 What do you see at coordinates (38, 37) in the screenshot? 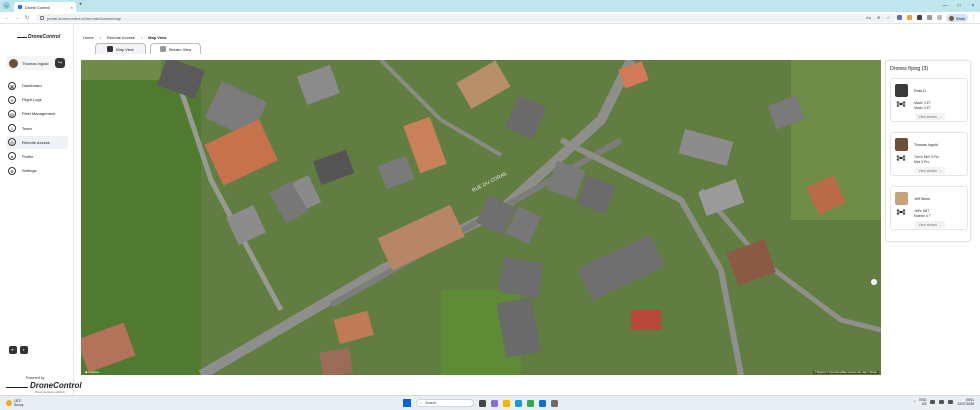
I see `app-logo: DroneControl` at bounding box center [38, 37].